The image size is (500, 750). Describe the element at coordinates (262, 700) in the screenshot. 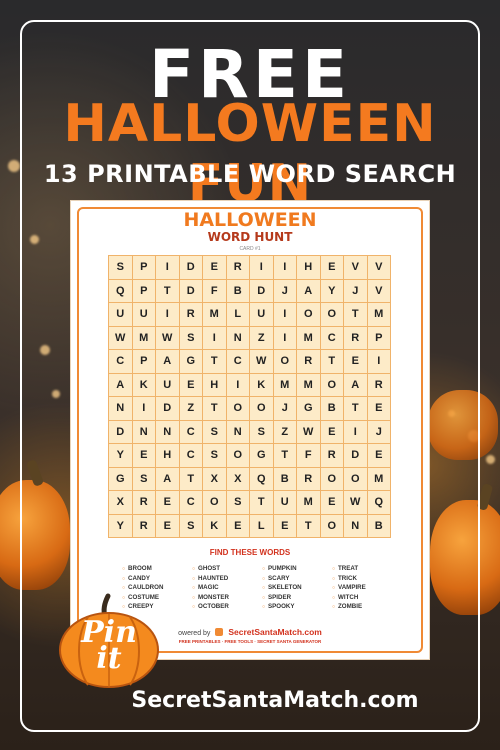

I see `footer-site: SecretSantaMatch.com` at that location.